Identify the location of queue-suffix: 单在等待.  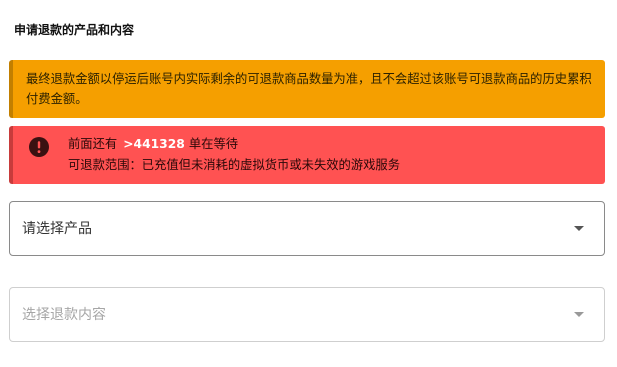
(213, 144).